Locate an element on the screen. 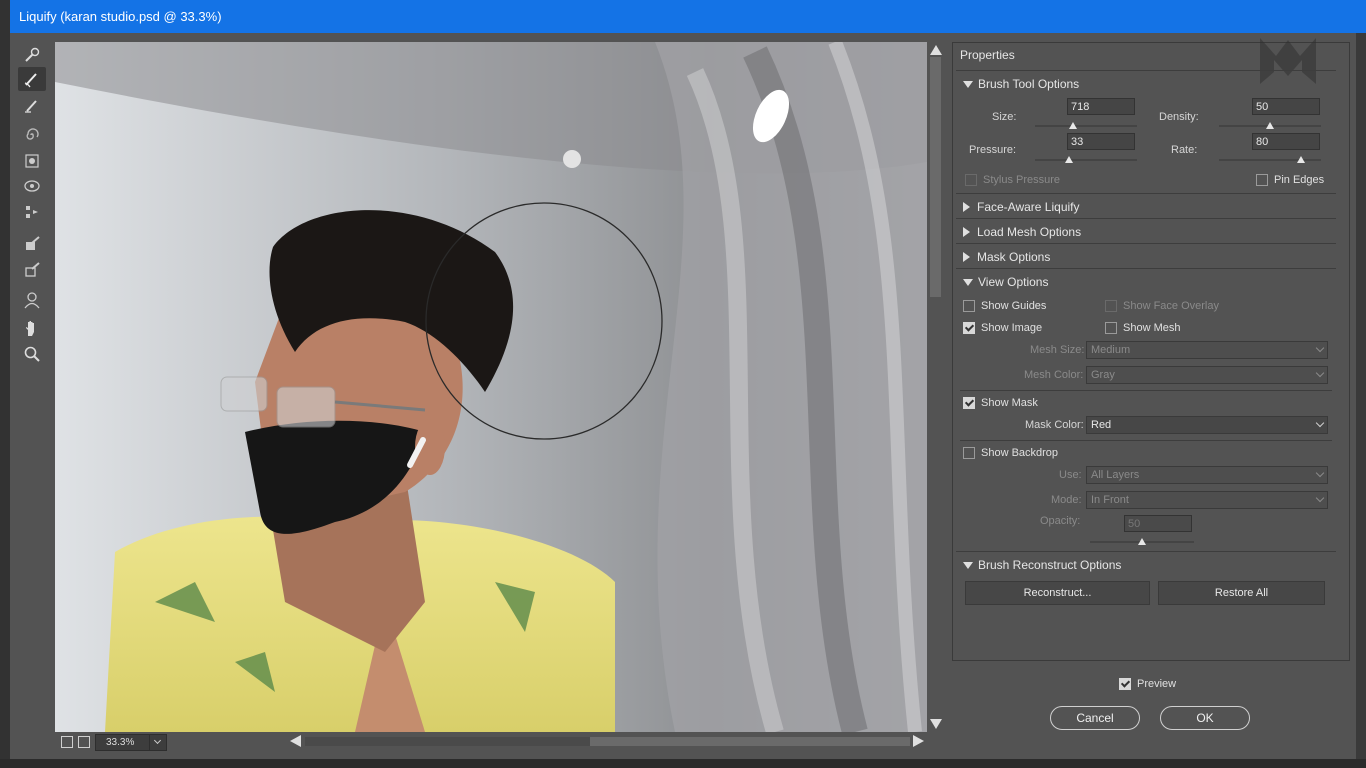 Image resolution: width=1366 pixels, height=768 pixels. opacity-input: 50 is located at coordinates (1158, 523).